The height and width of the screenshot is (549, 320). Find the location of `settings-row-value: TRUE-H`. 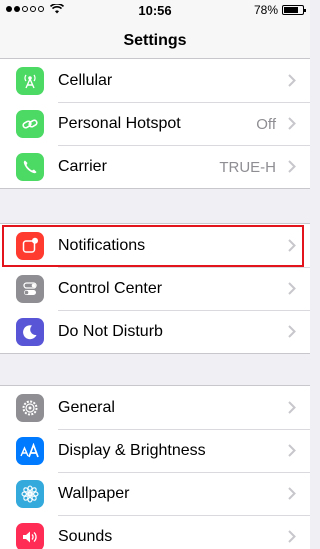

settings-row-value: TRUE-H is located at coordinates (247, 167).